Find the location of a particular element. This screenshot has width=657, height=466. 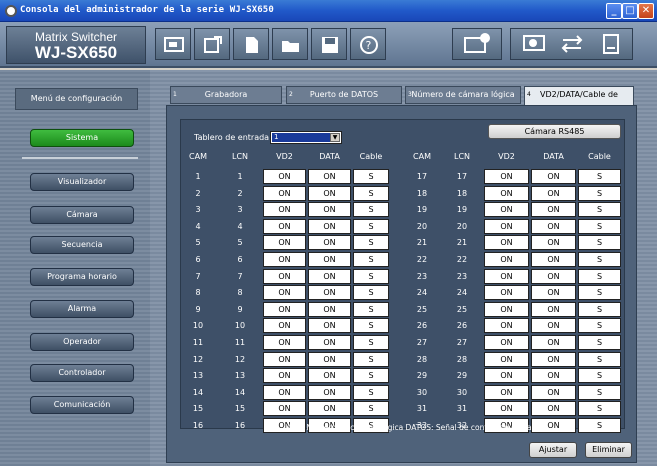

maximize-button: □ is located at coordinates (630, 11).